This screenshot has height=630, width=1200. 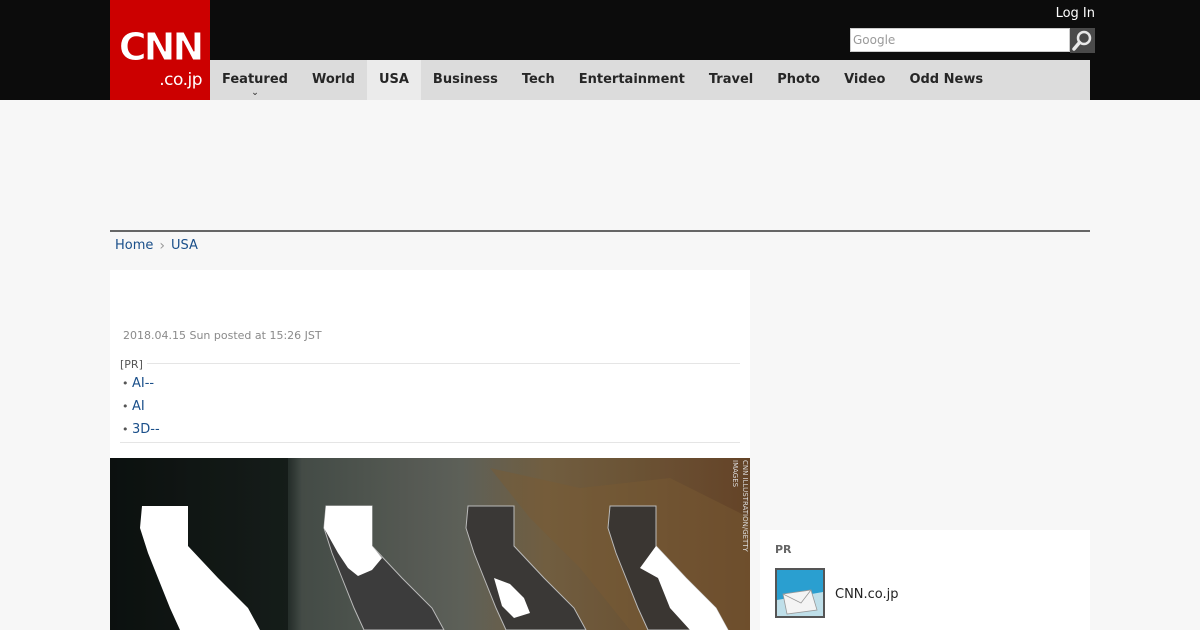 What do you see at coordinates (222, 335) in the screenshot?
I see `article-timestamp: 2018.04.15 Sun posted at 15:26 JST` at bounding box center [222, 335].